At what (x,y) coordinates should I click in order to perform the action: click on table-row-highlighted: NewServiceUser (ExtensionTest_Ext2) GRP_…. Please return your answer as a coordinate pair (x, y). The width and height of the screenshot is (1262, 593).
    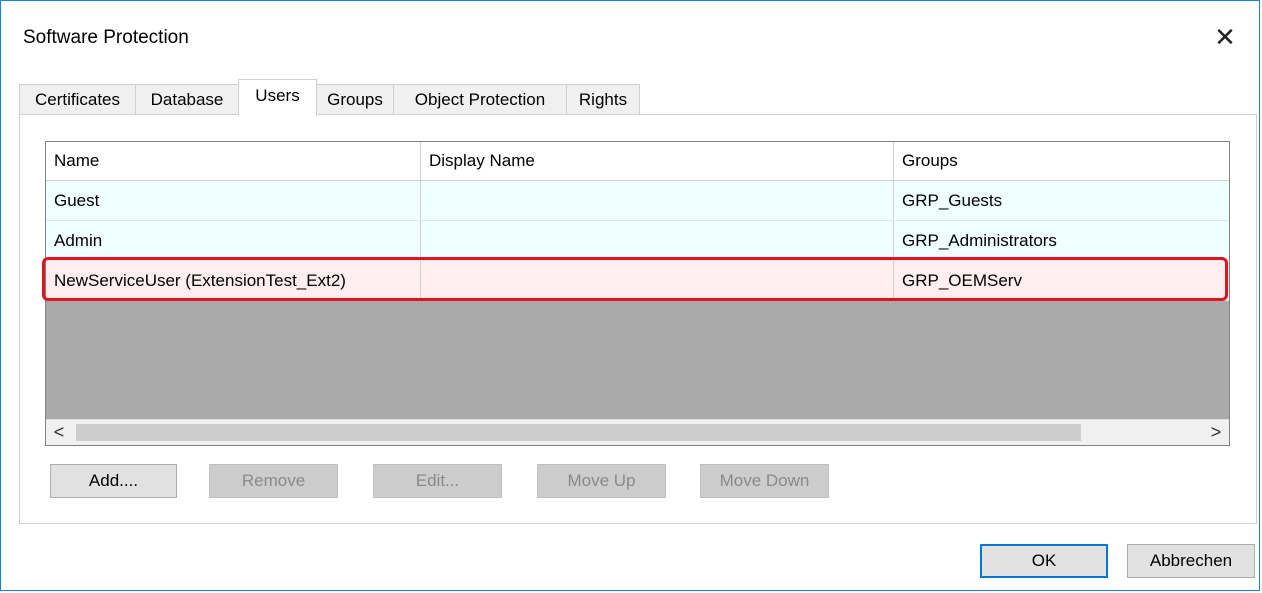
    Looking at the image, I should click on (637, 281).